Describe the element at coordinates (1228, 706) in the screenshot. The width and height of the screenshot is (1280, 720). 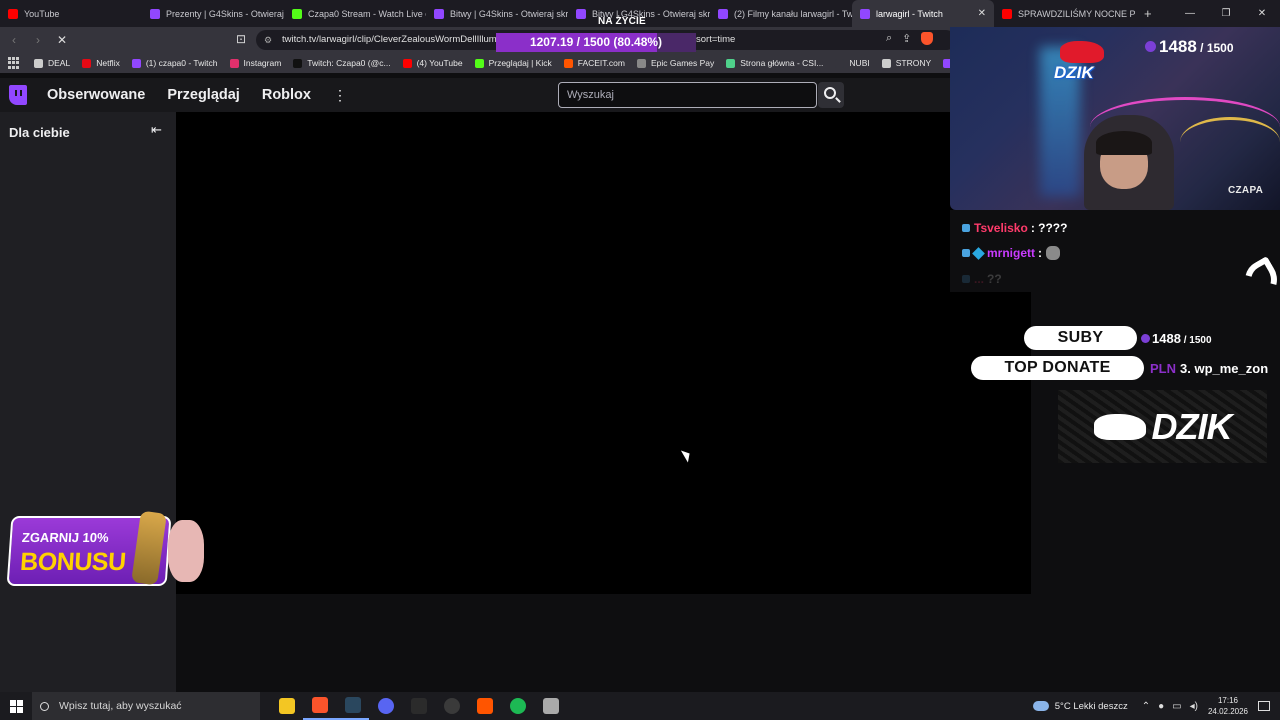
I see `clock: 17:16 24.02.2026` at that location.